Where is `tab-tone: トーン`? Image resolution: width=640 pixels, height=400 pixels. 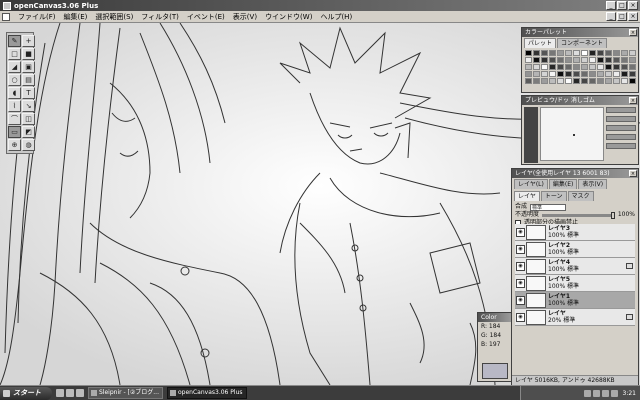
tab-tone: トーン is located at coordinates (553, 196).